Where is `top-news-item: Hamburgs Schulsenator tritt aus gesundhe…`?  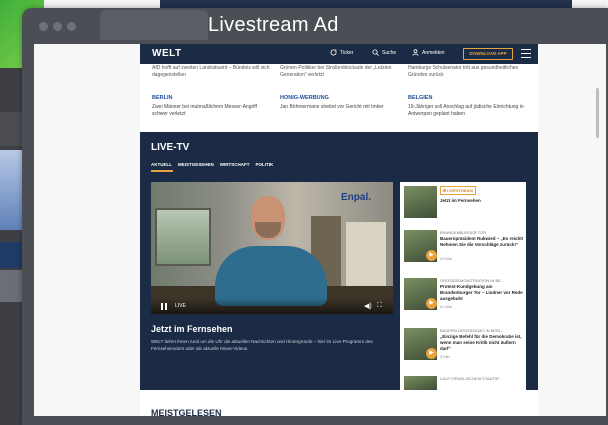
top-news-item: Hamburgs Schulsenator tritt aus gesundhe… is located at coordinates (468, 72).